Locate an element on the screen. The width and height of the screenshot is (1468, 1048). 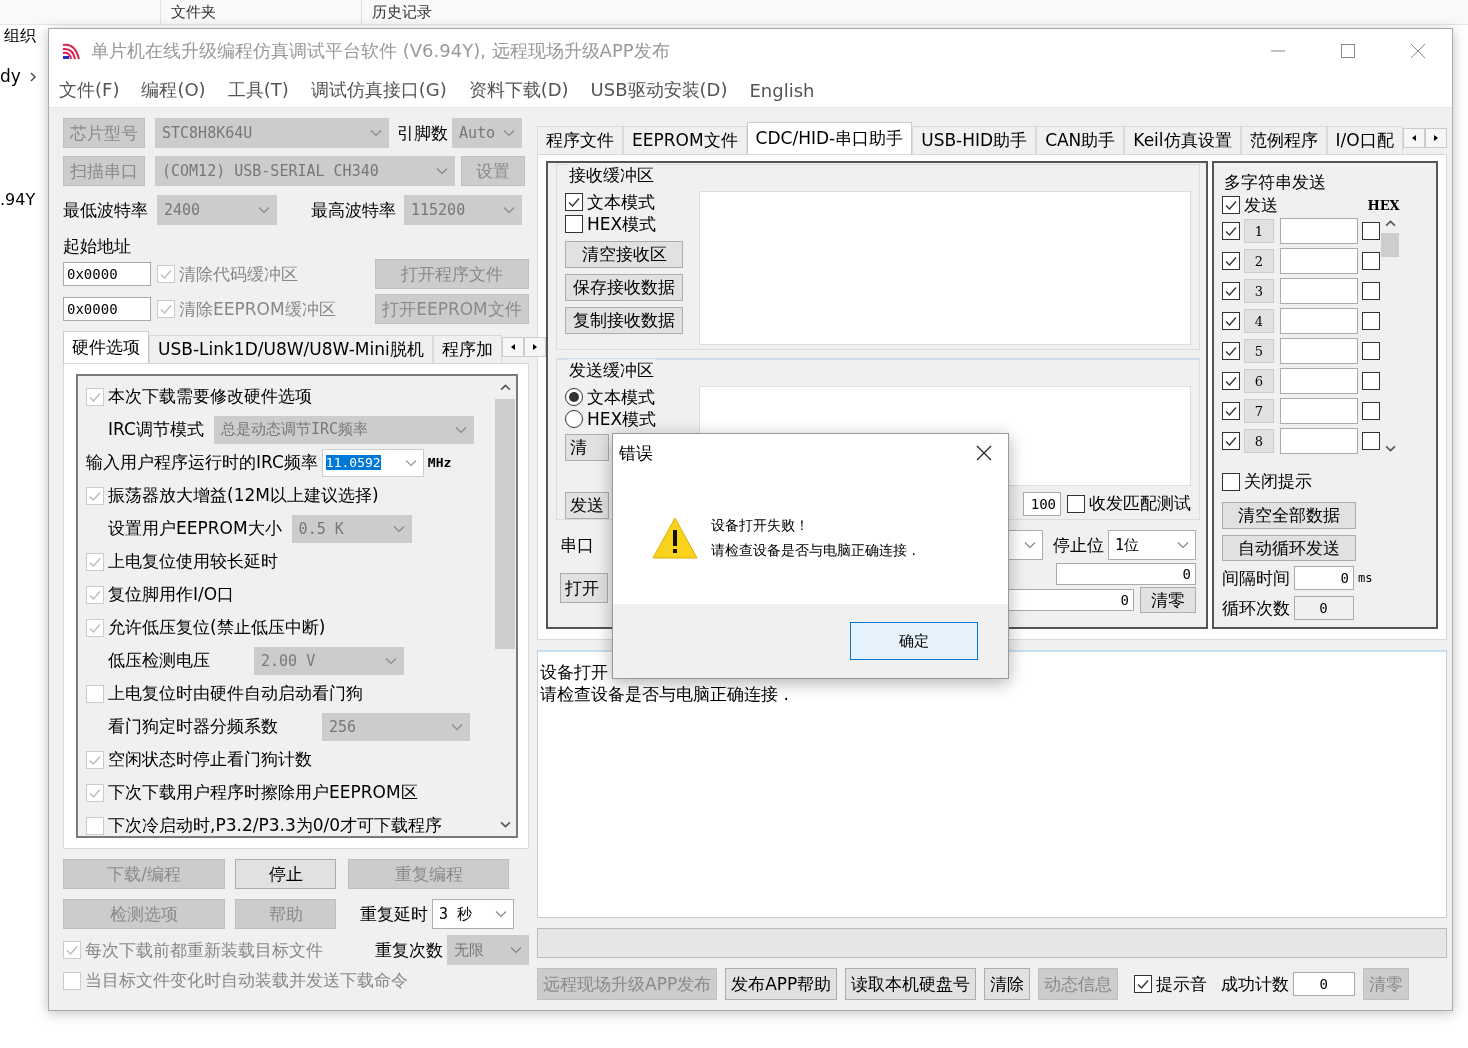
button: 清 is located at coordinates (587, 447).